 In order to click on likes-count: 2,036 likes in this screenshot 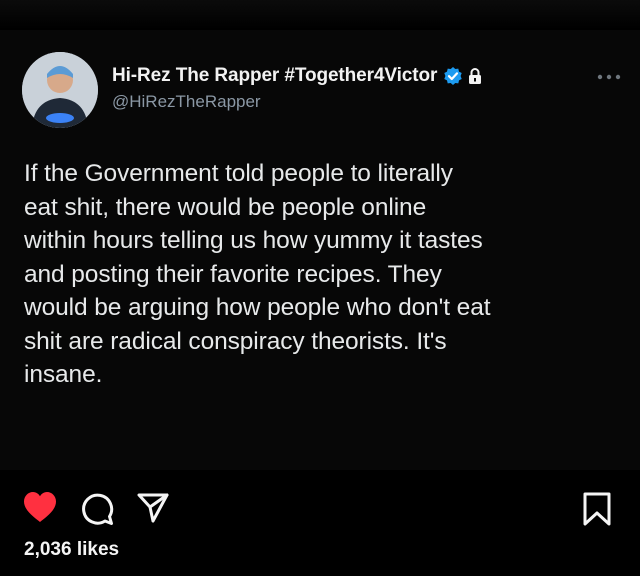, I will do `click(71, 550)`.